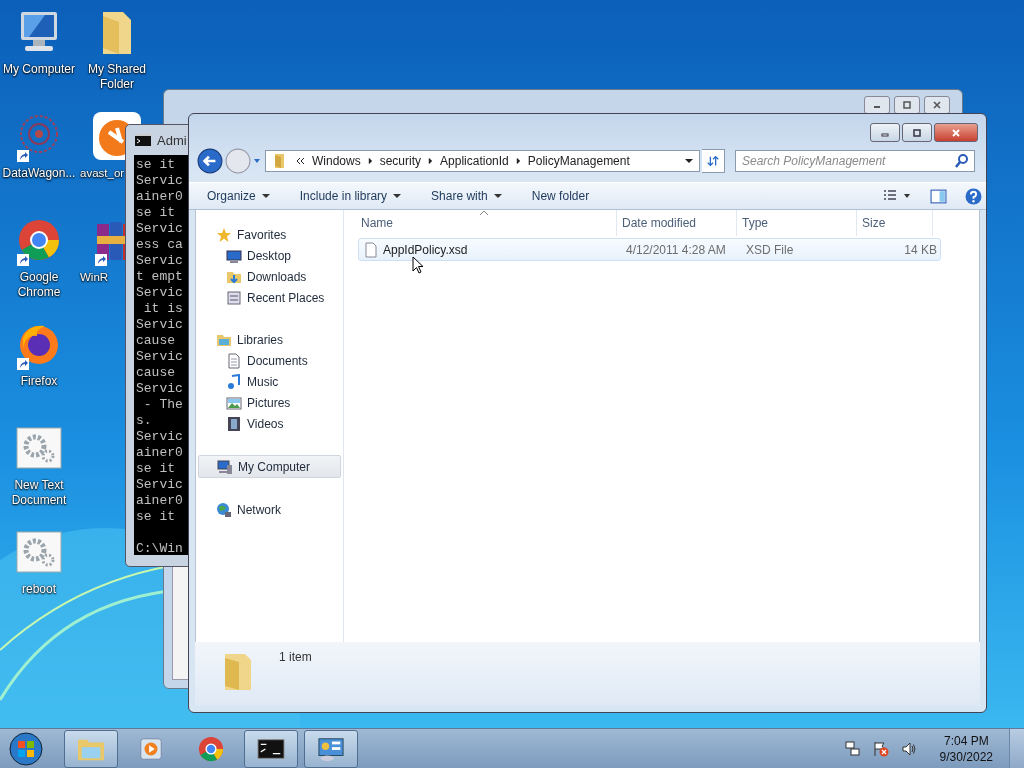 This screenshot has height=768, width=1024. I want to click on clock: 7:04 PM 9/30/2022, so click(966, 748).